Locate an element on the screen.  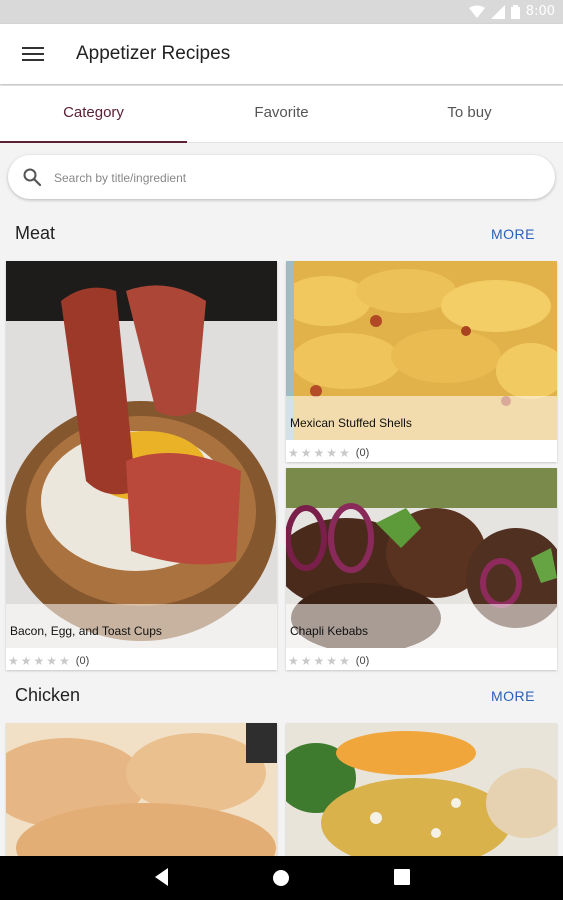
recipe-card-chapli-kebabs: Chapli Kebabs ★★★★★ (0) is located at coordinates (421, 569).